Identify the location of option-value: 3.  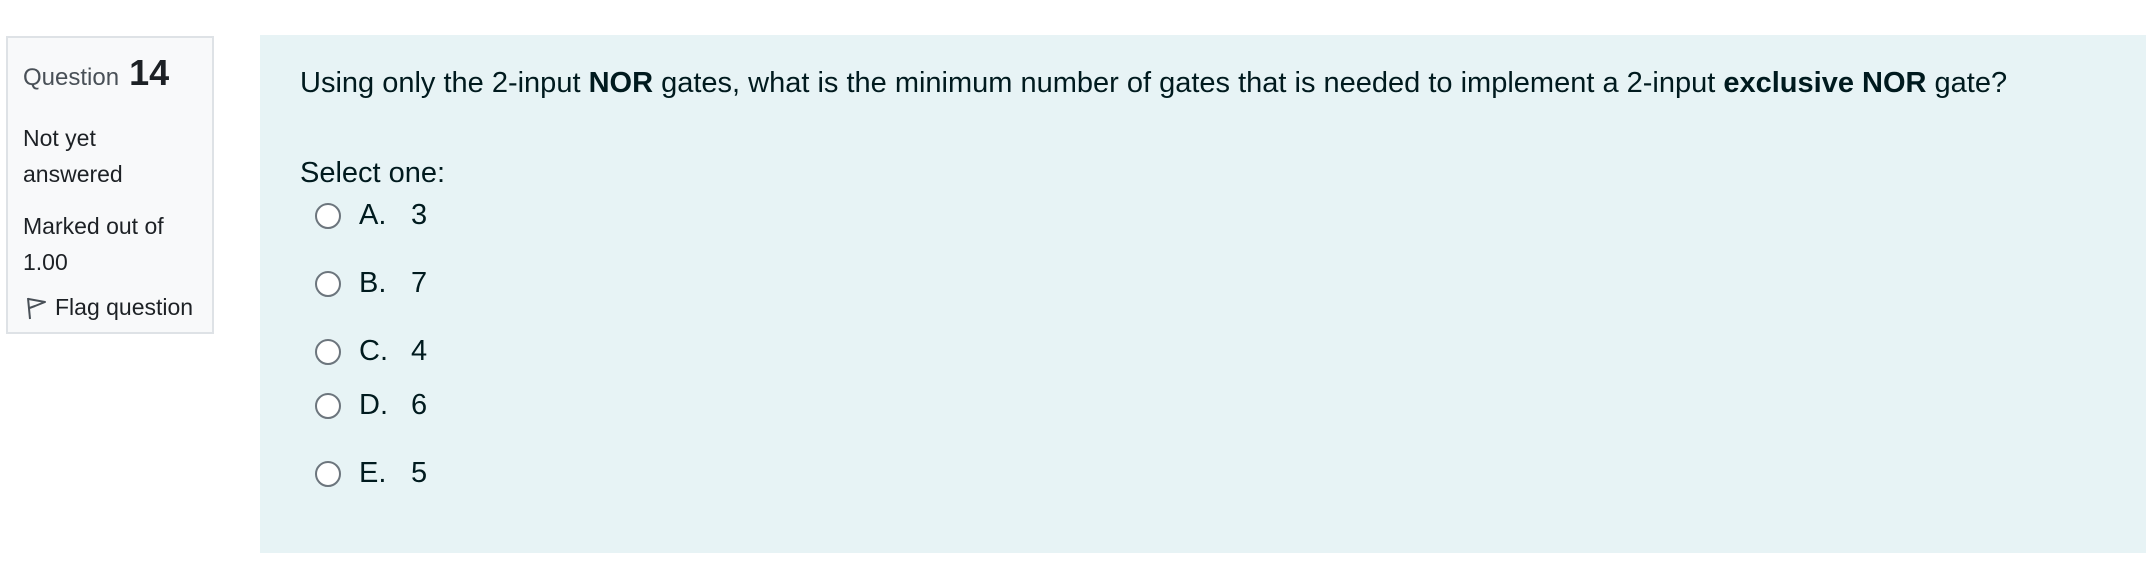
(419, 215).